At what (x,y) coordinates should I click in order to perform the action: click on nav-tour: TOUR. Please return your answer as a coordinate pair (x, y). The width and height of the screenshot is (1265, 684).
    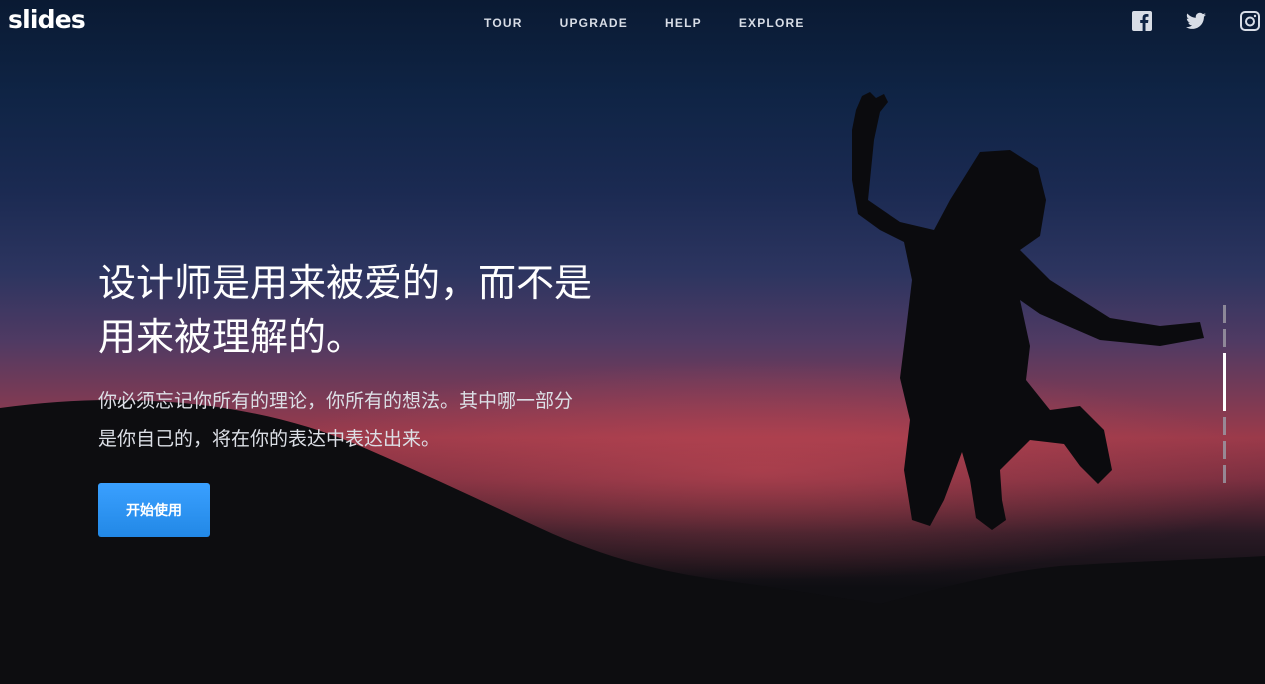
    Looking at the image, I should click on (503, 23).